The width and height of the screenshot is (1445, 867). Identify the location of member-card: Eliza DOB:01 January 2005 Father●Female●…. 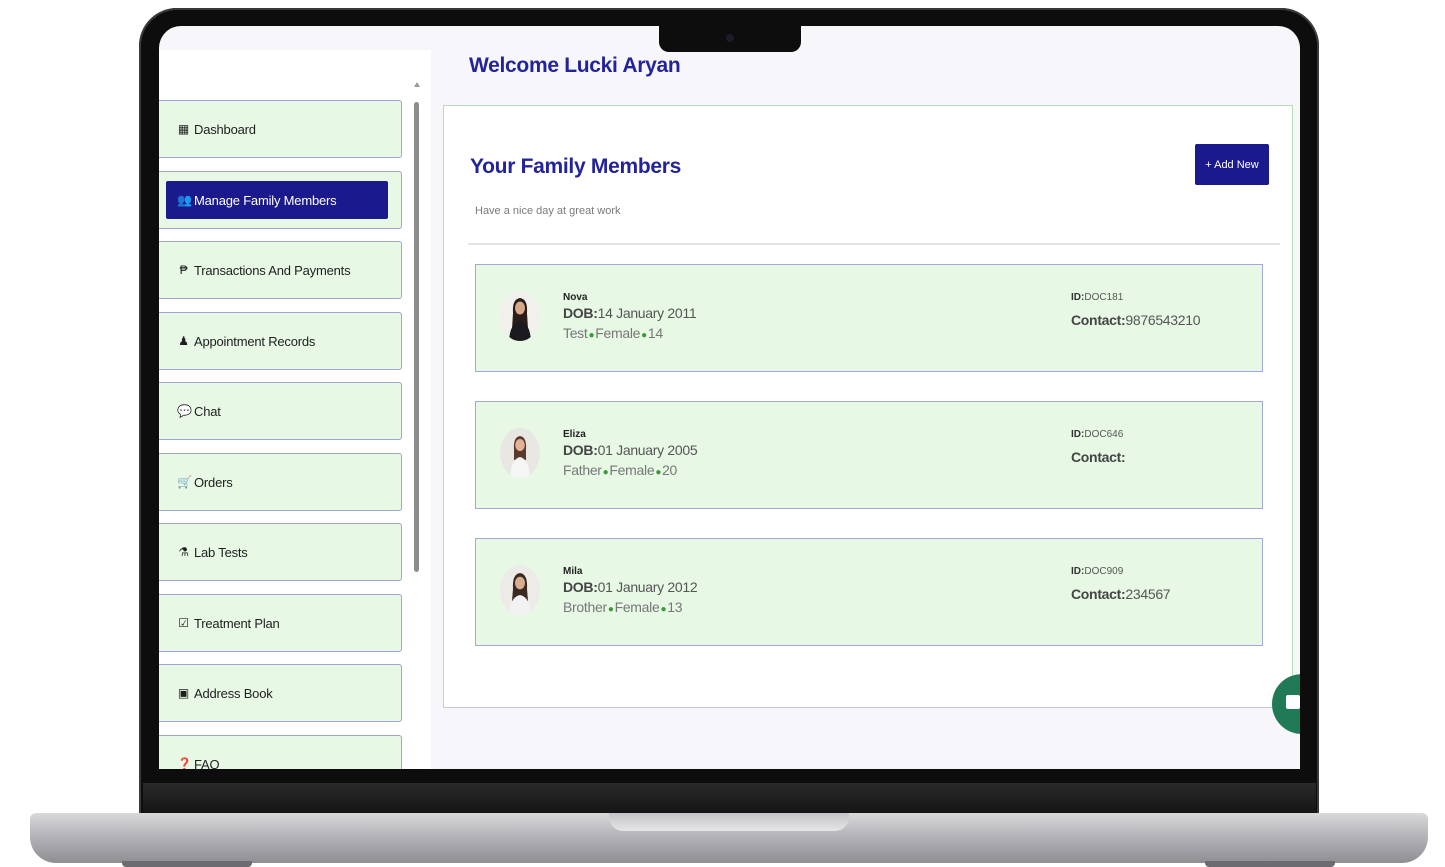
(869, 455).